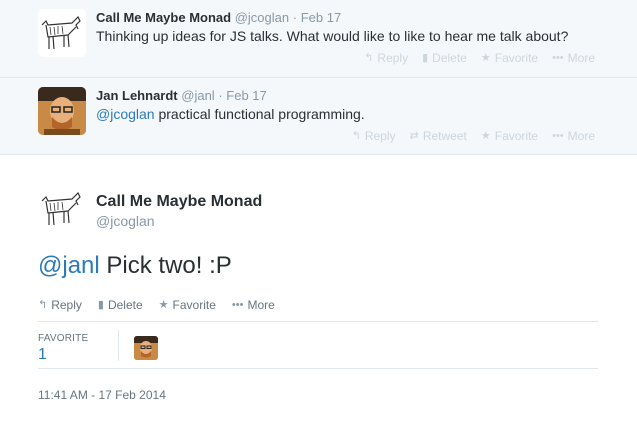 The image size is (637, 431). Describe the element at coordinates (438, 136) in the screenshot. I see `retweet-button: ⇄ Retweet` at that location.